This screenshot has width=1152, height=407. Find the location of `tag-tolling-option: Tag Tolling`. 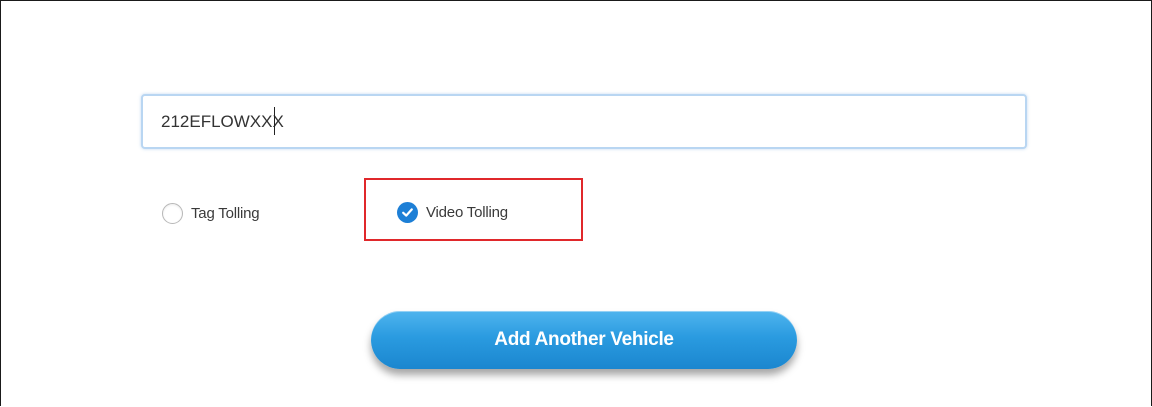

tag-tolling-option: Tag Tolling is located at coordinates (211, 213).